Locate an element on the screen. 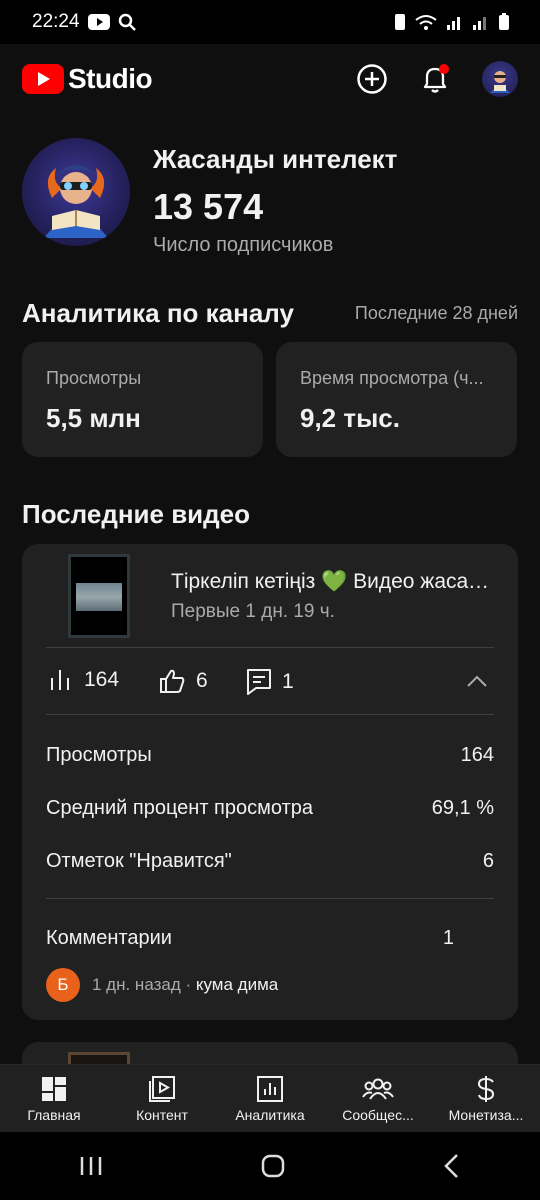 Image resolution: width=540 pixels, height=1200 pixels. stat-label: Средний процент просмотра is located at coordinates (179, 808).